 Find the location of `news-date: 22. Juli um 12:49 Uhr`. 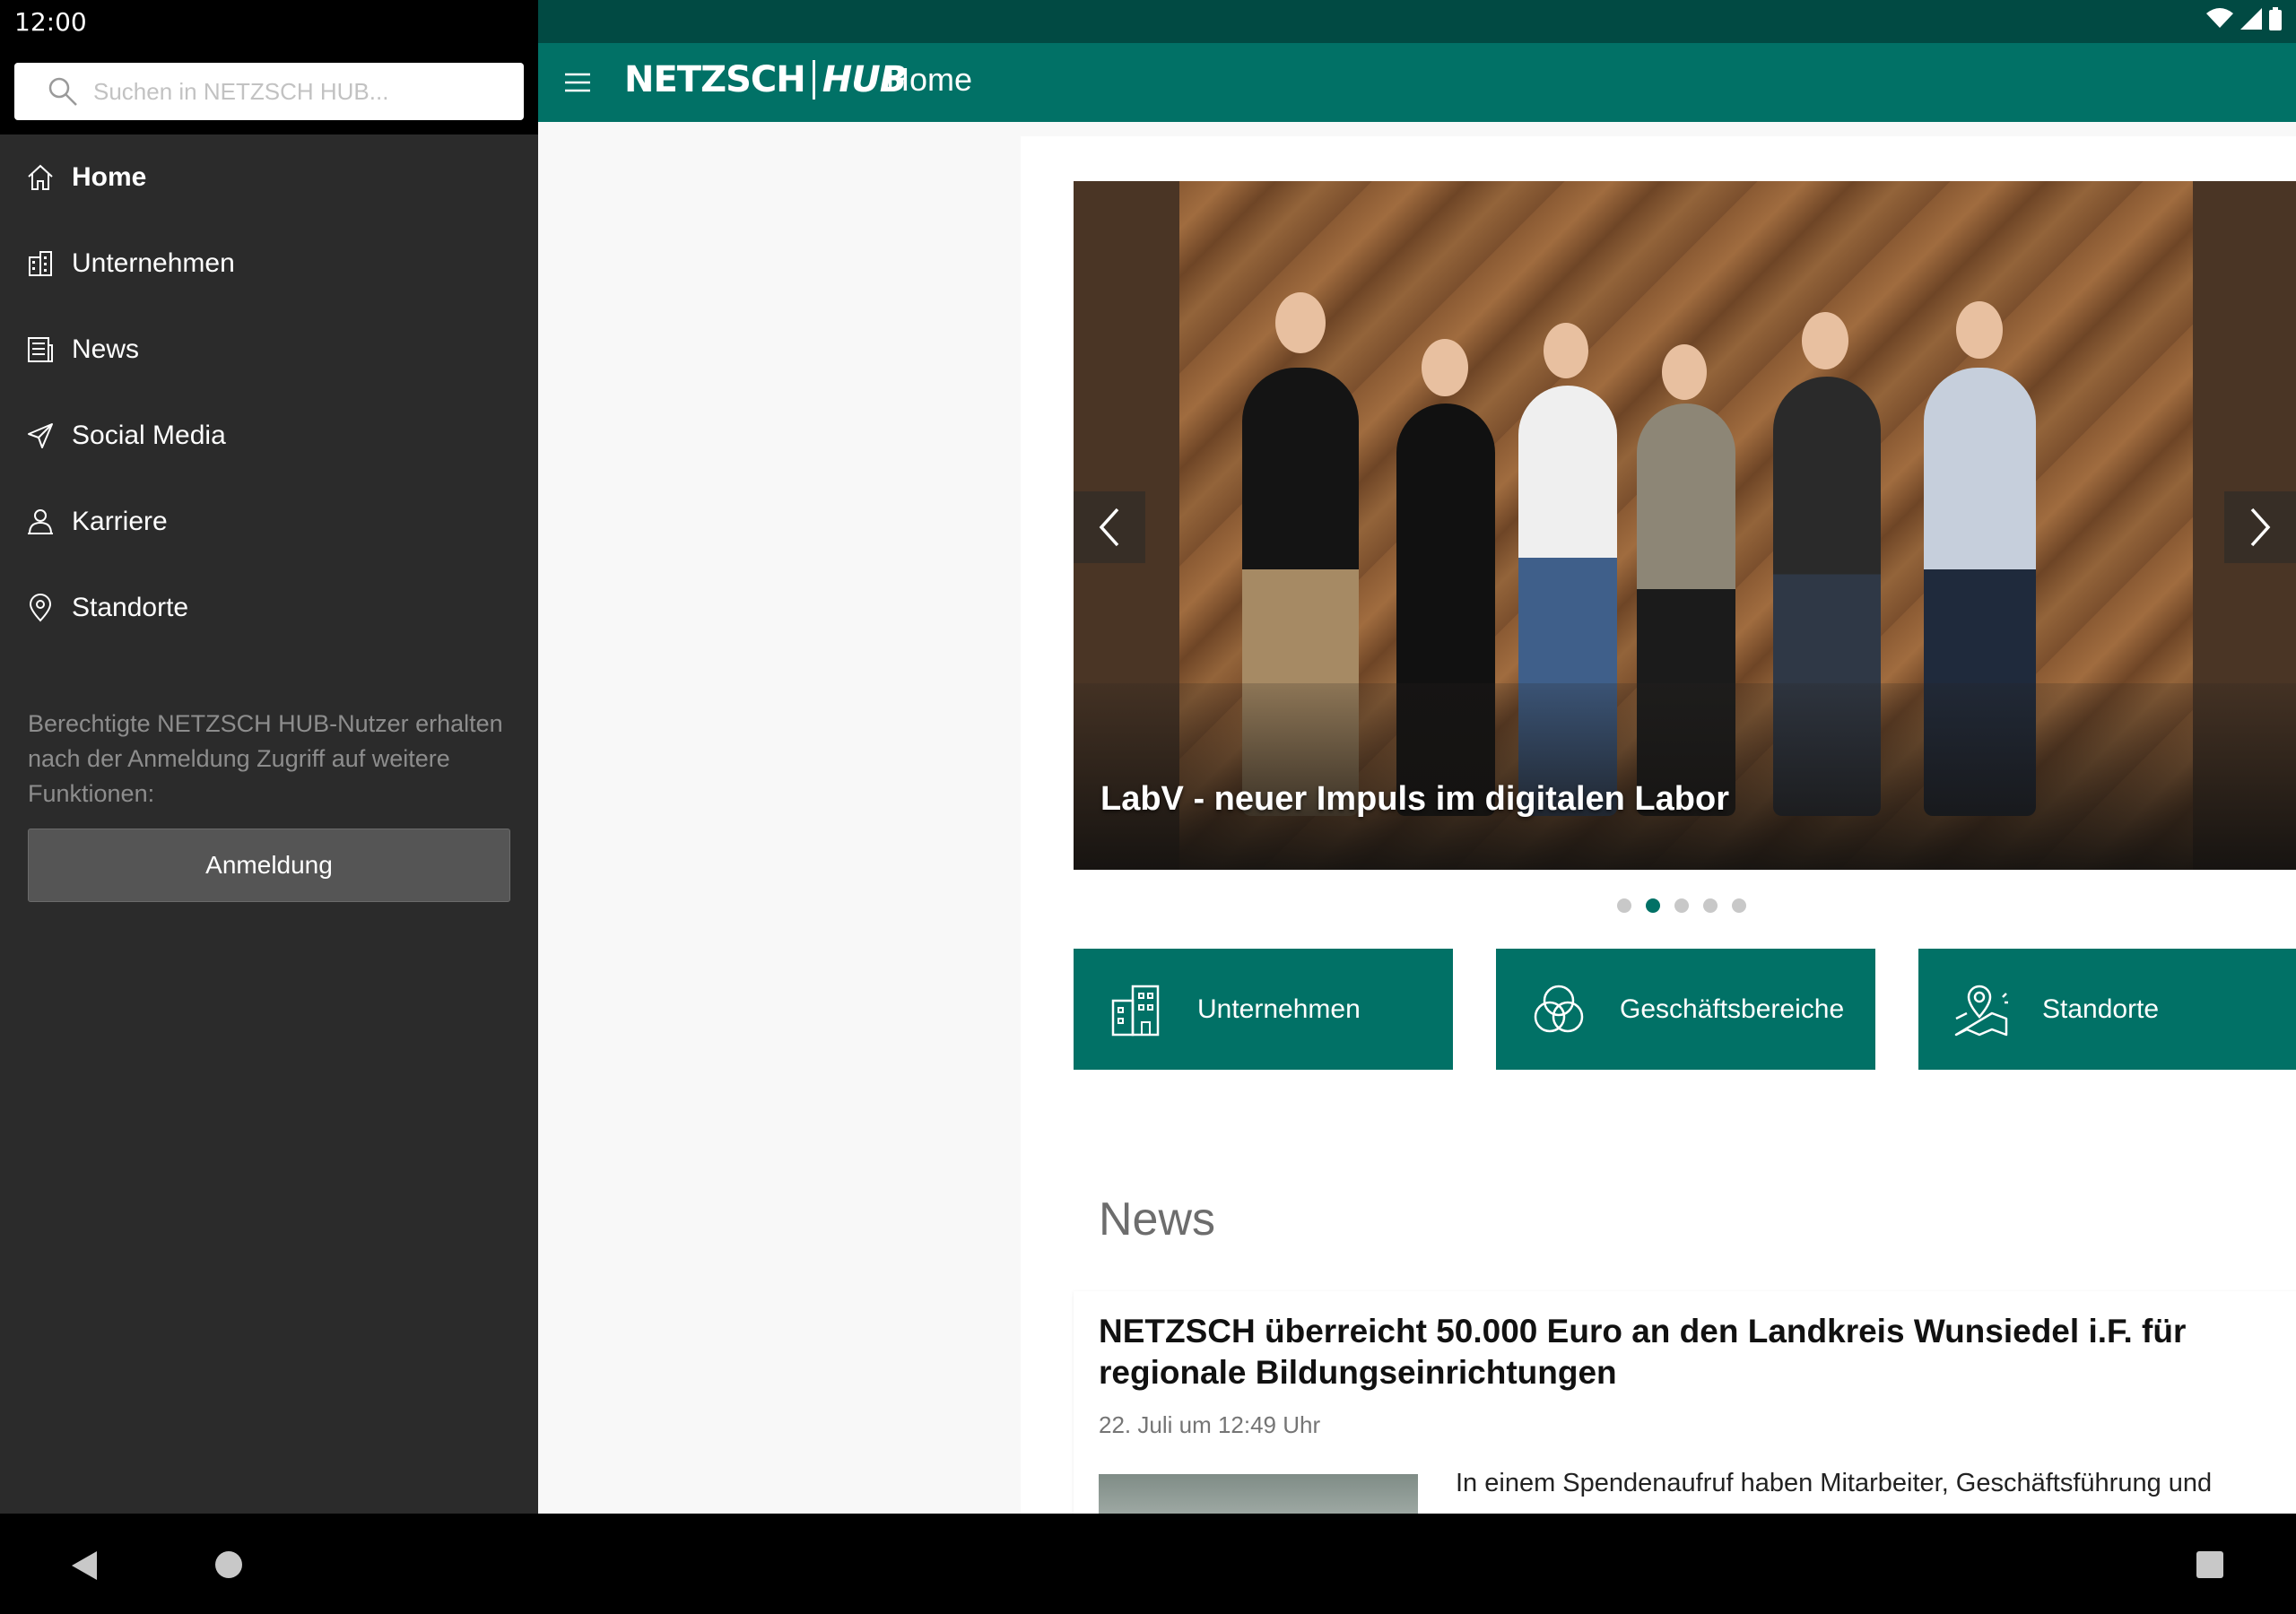

news-date: 22. Juli um 12:49 Uhr is located at coordinates (1210, 1424).